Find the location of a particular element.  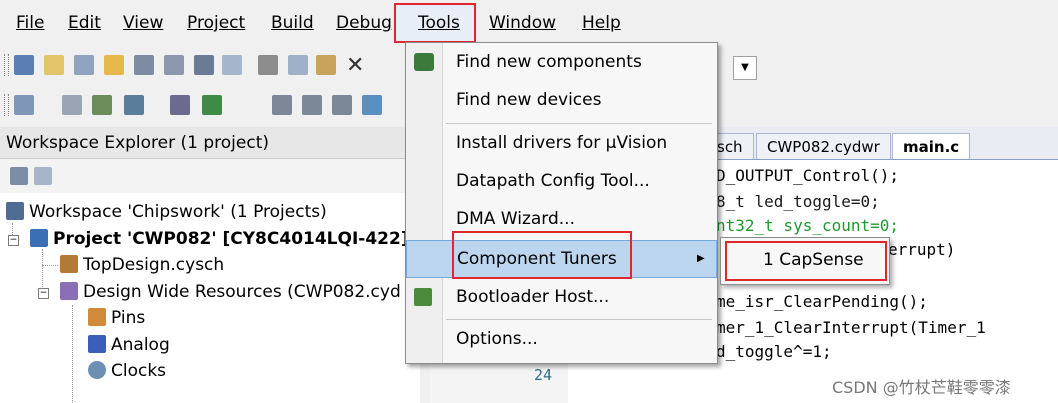

device-icon is located at coordinates (24, 105).